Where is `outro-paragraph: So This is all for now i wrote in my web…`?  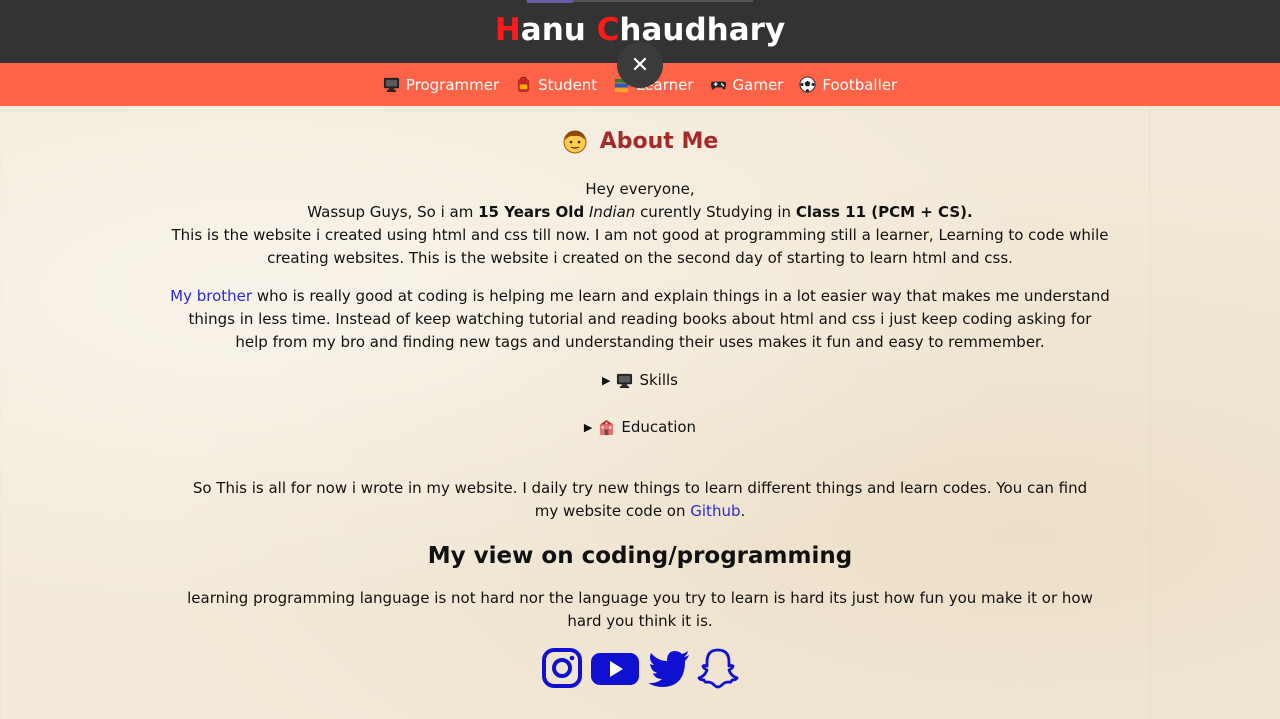
outro-paragraph: So This is all for now i wrote in my web… is located at coordinates (640, 499).